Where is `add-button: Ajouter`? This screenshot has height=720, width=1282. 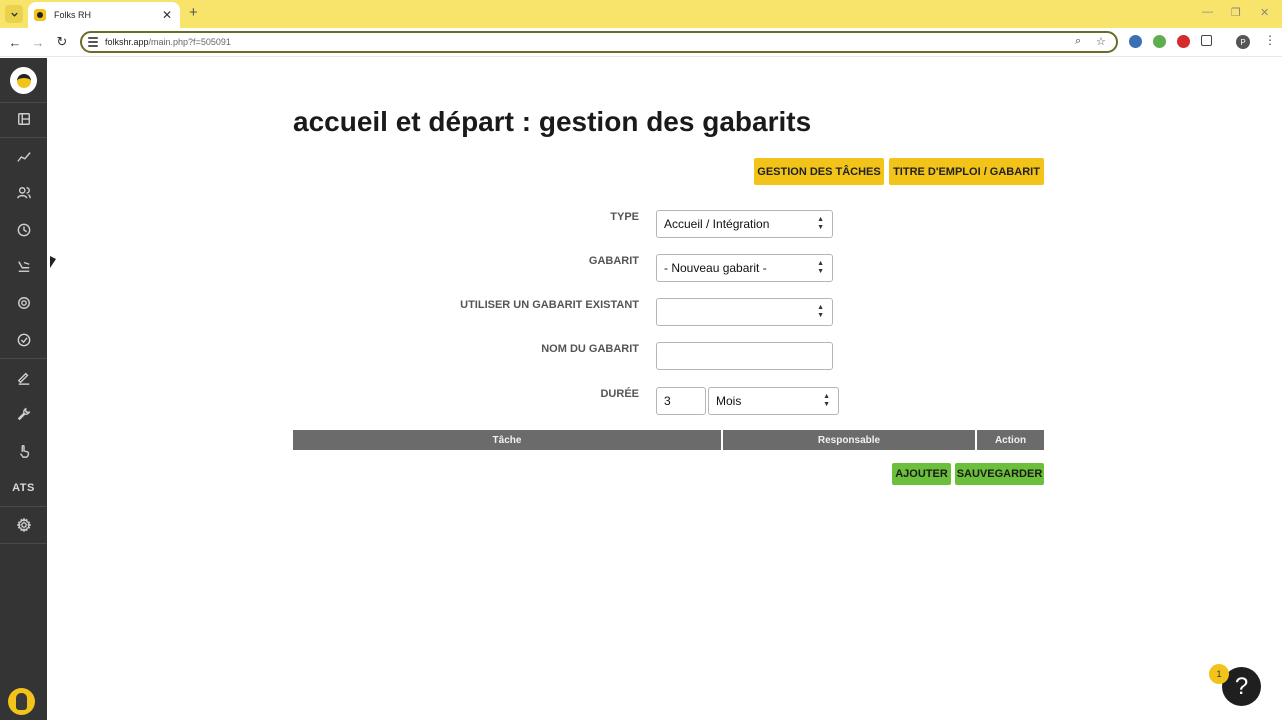 add-button: Ajouter is located at coordinates (921, 474).